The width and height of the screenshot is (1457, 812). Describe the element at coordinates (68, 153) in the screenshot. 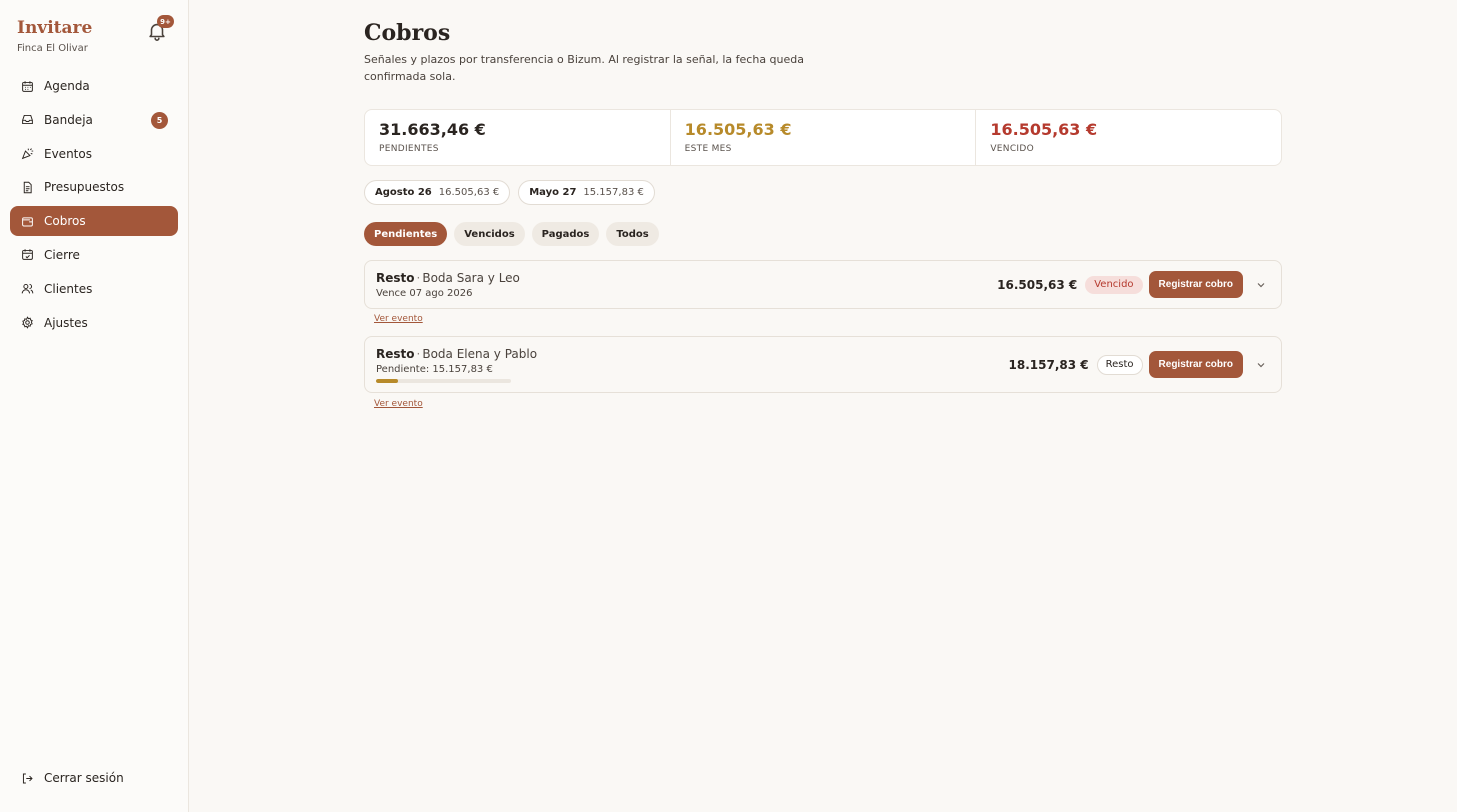

I see `sidebar-item-label: Eventos` at that location.